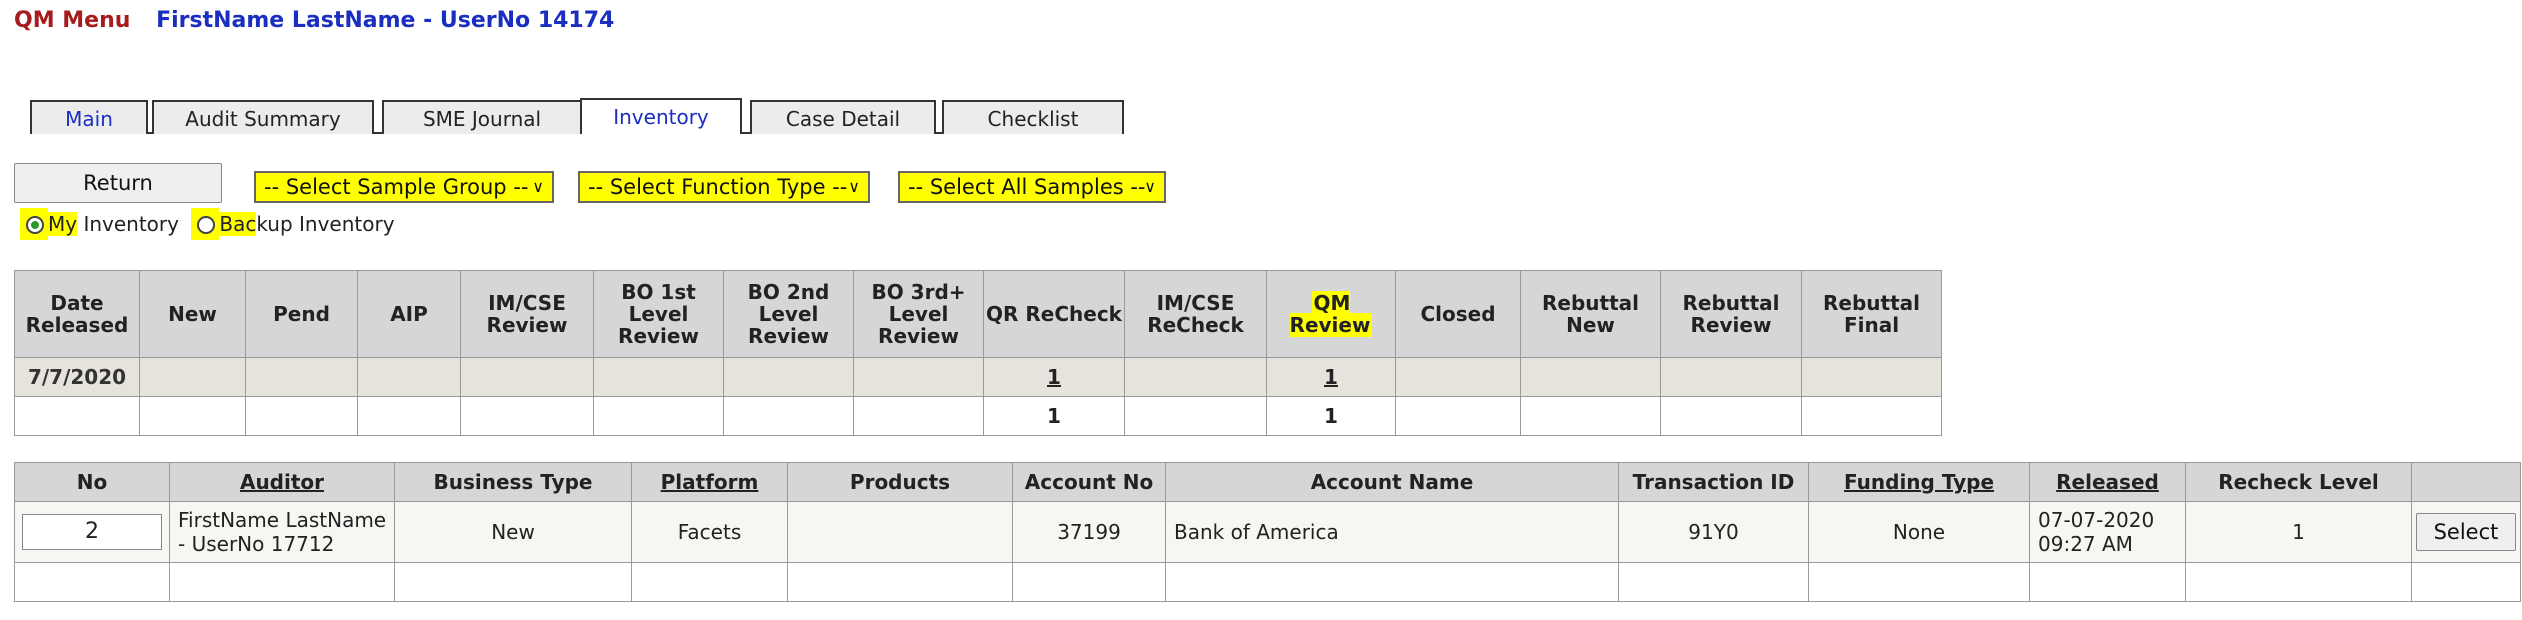 The image size is (2522, 620). I want to click on action-cell: Select, so click(2466, 532).